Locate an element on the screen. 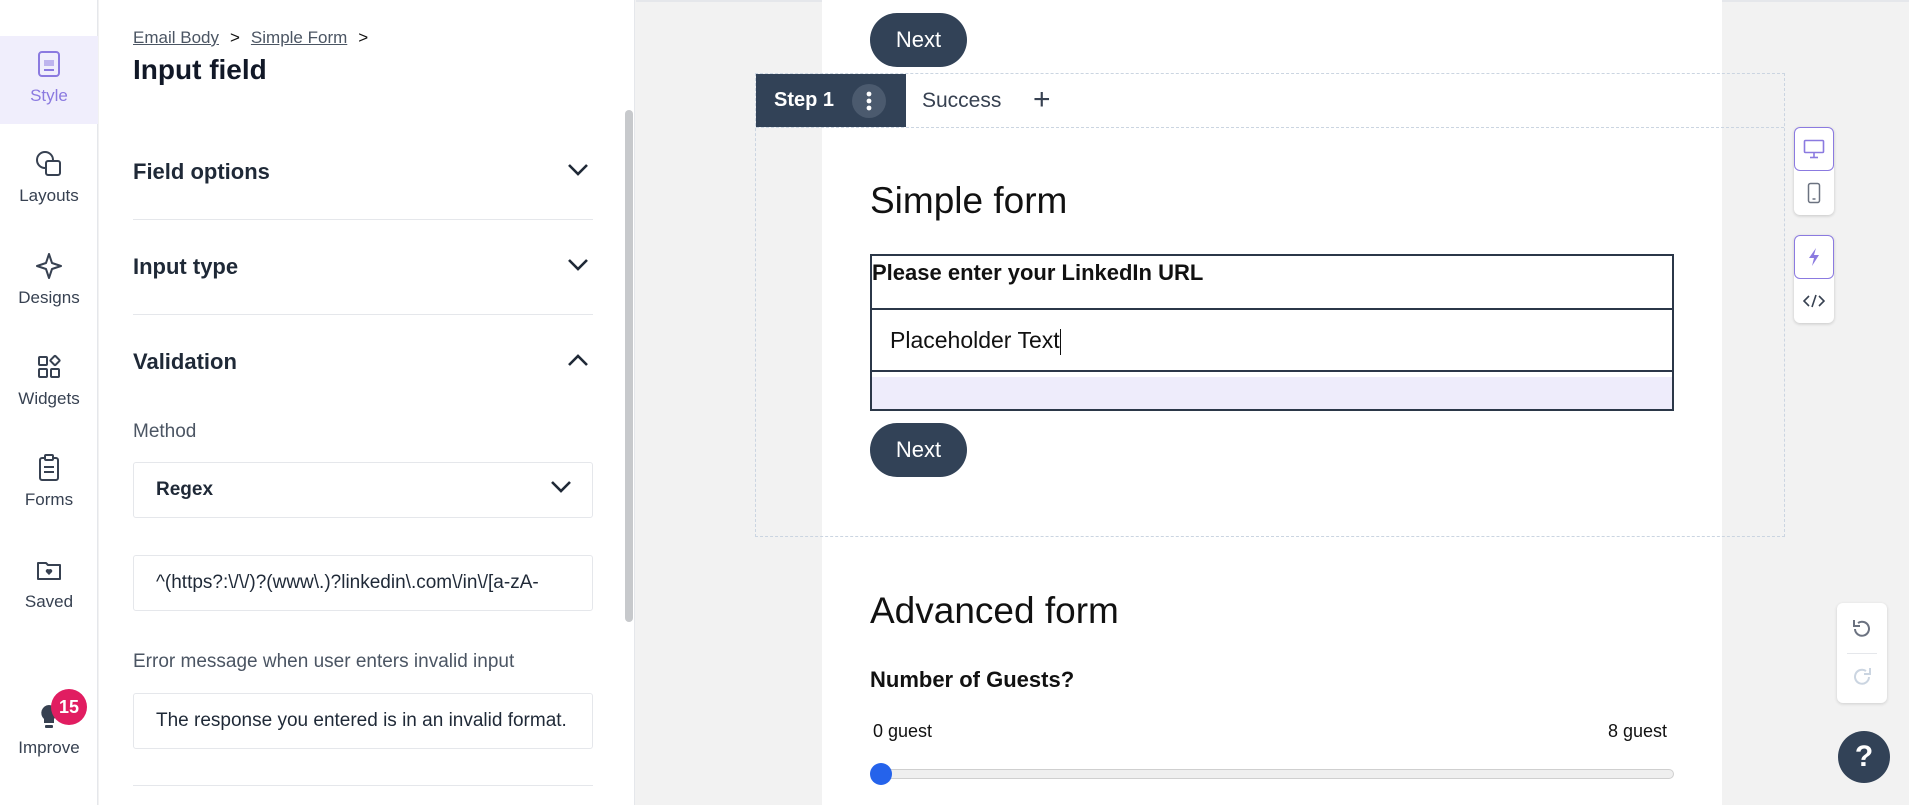  redo-button is located at coordinates (1862, 679).